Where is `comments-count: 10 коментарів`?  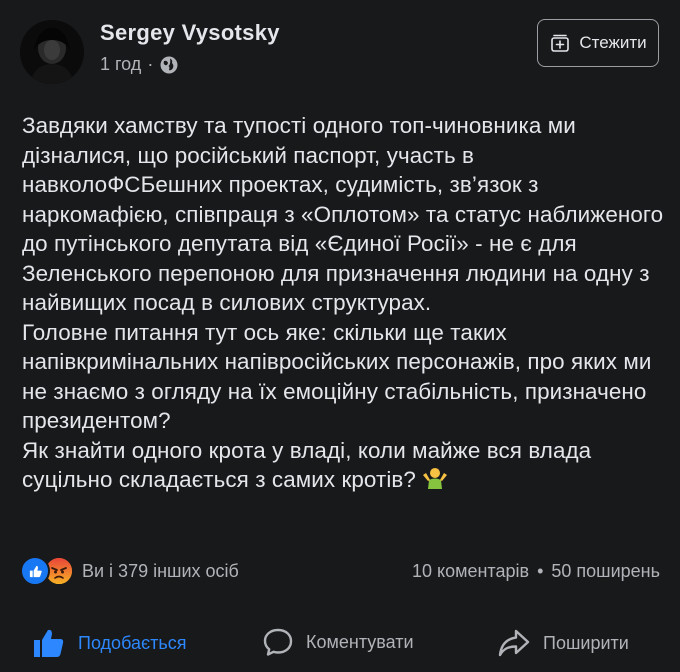
comments-count: 10 коментарів is located at coordinates (470, 571).